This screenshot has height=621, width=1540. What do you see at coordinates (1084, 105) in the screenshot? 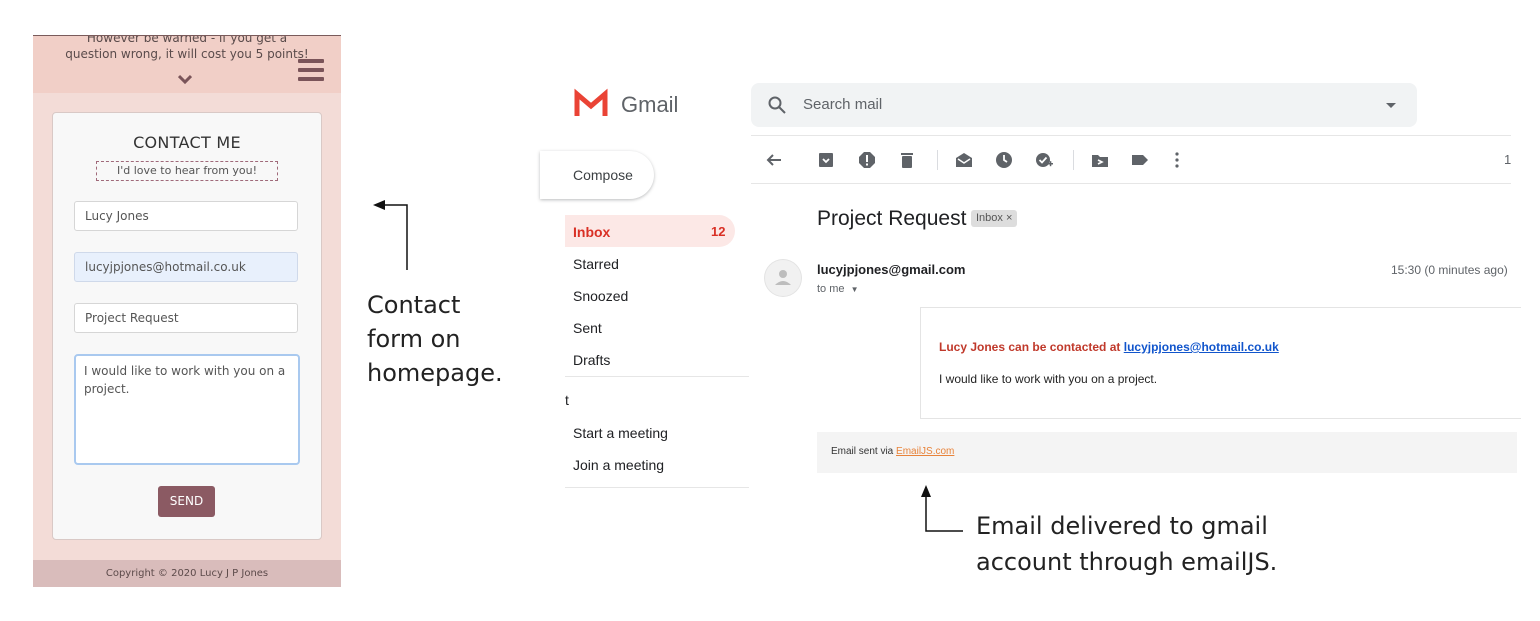
I see `search-bar: Search mail` at bounding box center [1084, 105].